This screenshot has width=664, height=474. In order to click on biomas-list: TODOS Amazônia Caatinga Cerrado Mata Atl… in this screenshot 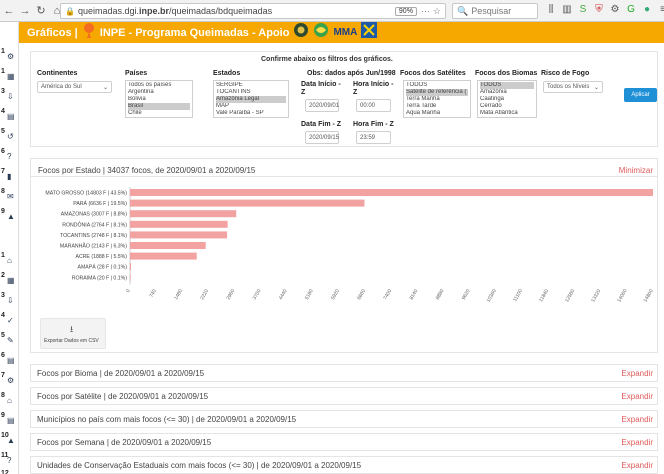, I will do `click(507, 99)`.